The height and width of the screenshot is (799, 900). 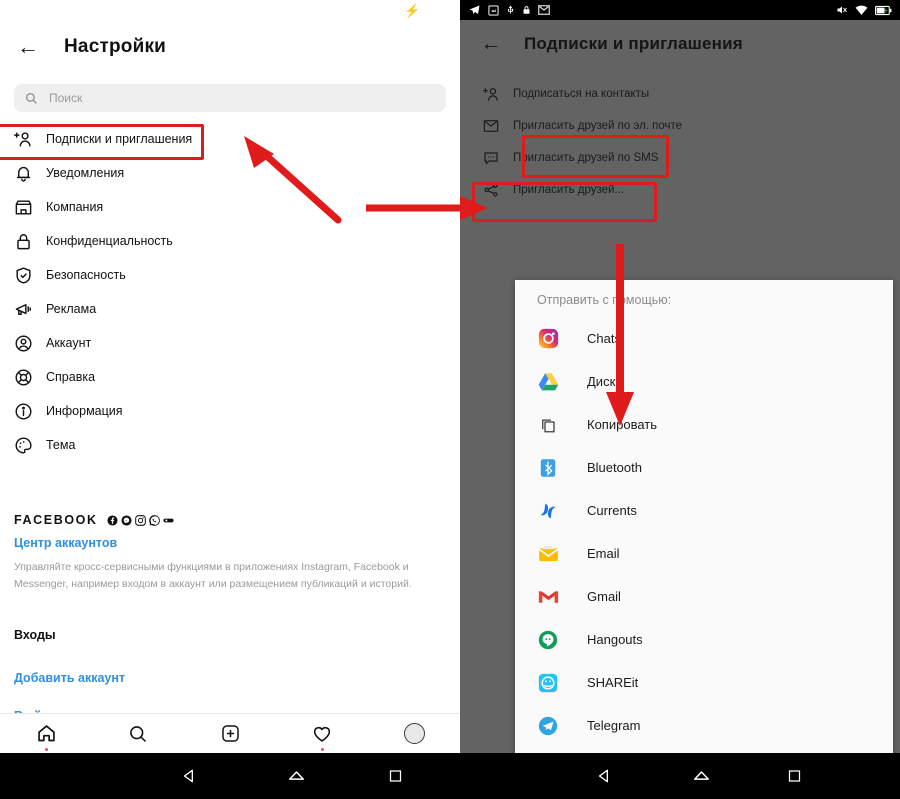 I want to click on menu-item-invite-sms: Пригласить друзей по SMS, so click(x=680, y=158).